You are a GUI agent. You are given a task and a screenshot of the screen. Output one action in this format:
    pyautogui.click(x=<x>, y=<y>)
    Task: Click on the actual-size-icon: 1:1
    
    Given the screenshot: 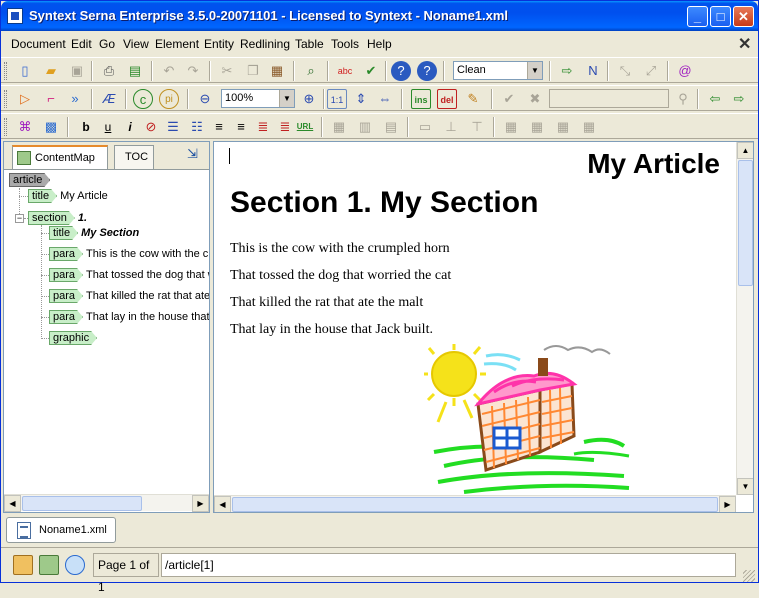 What is the action you would take?
    pyautogui.click(x=337, y=99)
    